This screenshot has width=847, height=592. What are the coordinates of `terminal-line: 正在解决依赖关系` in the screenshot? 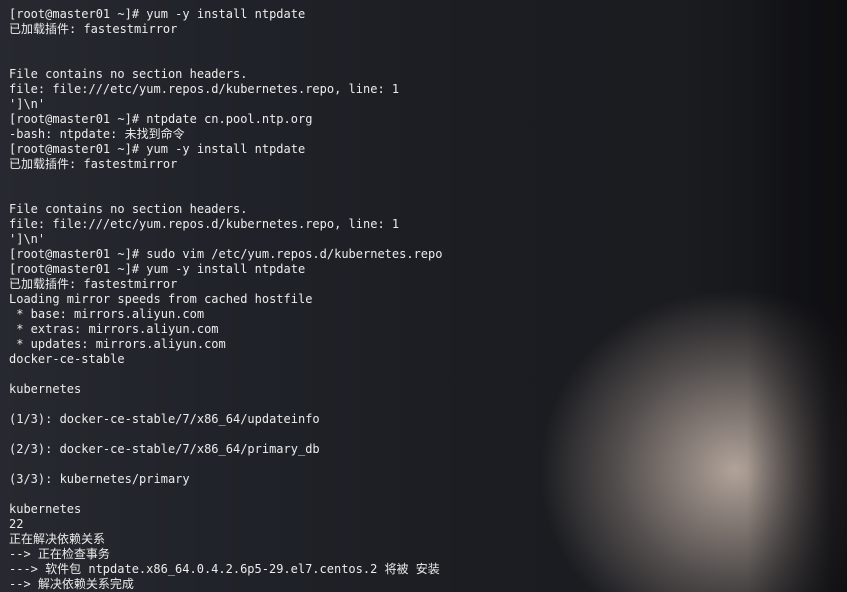 It's located at (57, 539).